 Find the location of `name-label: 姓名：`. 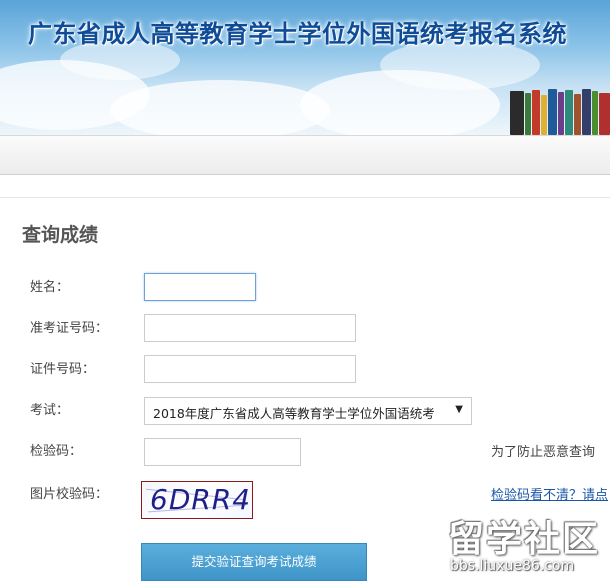

name-label: 姓名： is located at coordinates (50, 287).